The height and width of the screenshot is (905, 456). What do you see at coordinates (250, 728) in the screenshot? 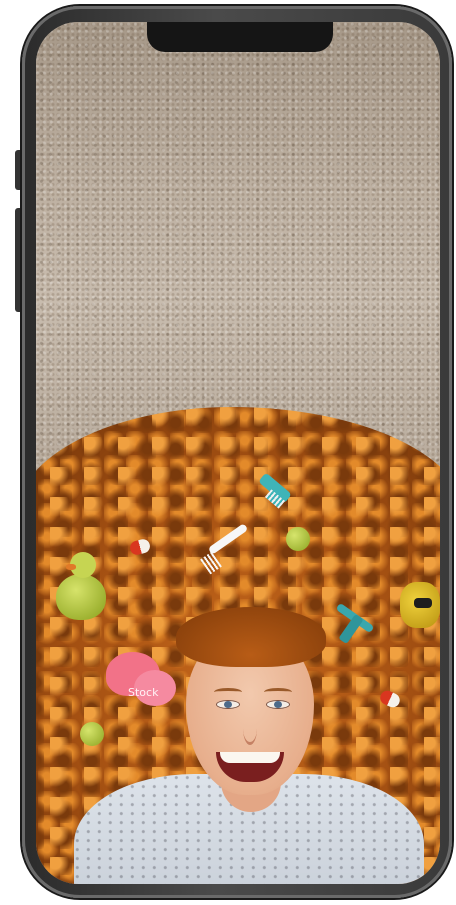
I see `nose` at bounding box center [250, 728].